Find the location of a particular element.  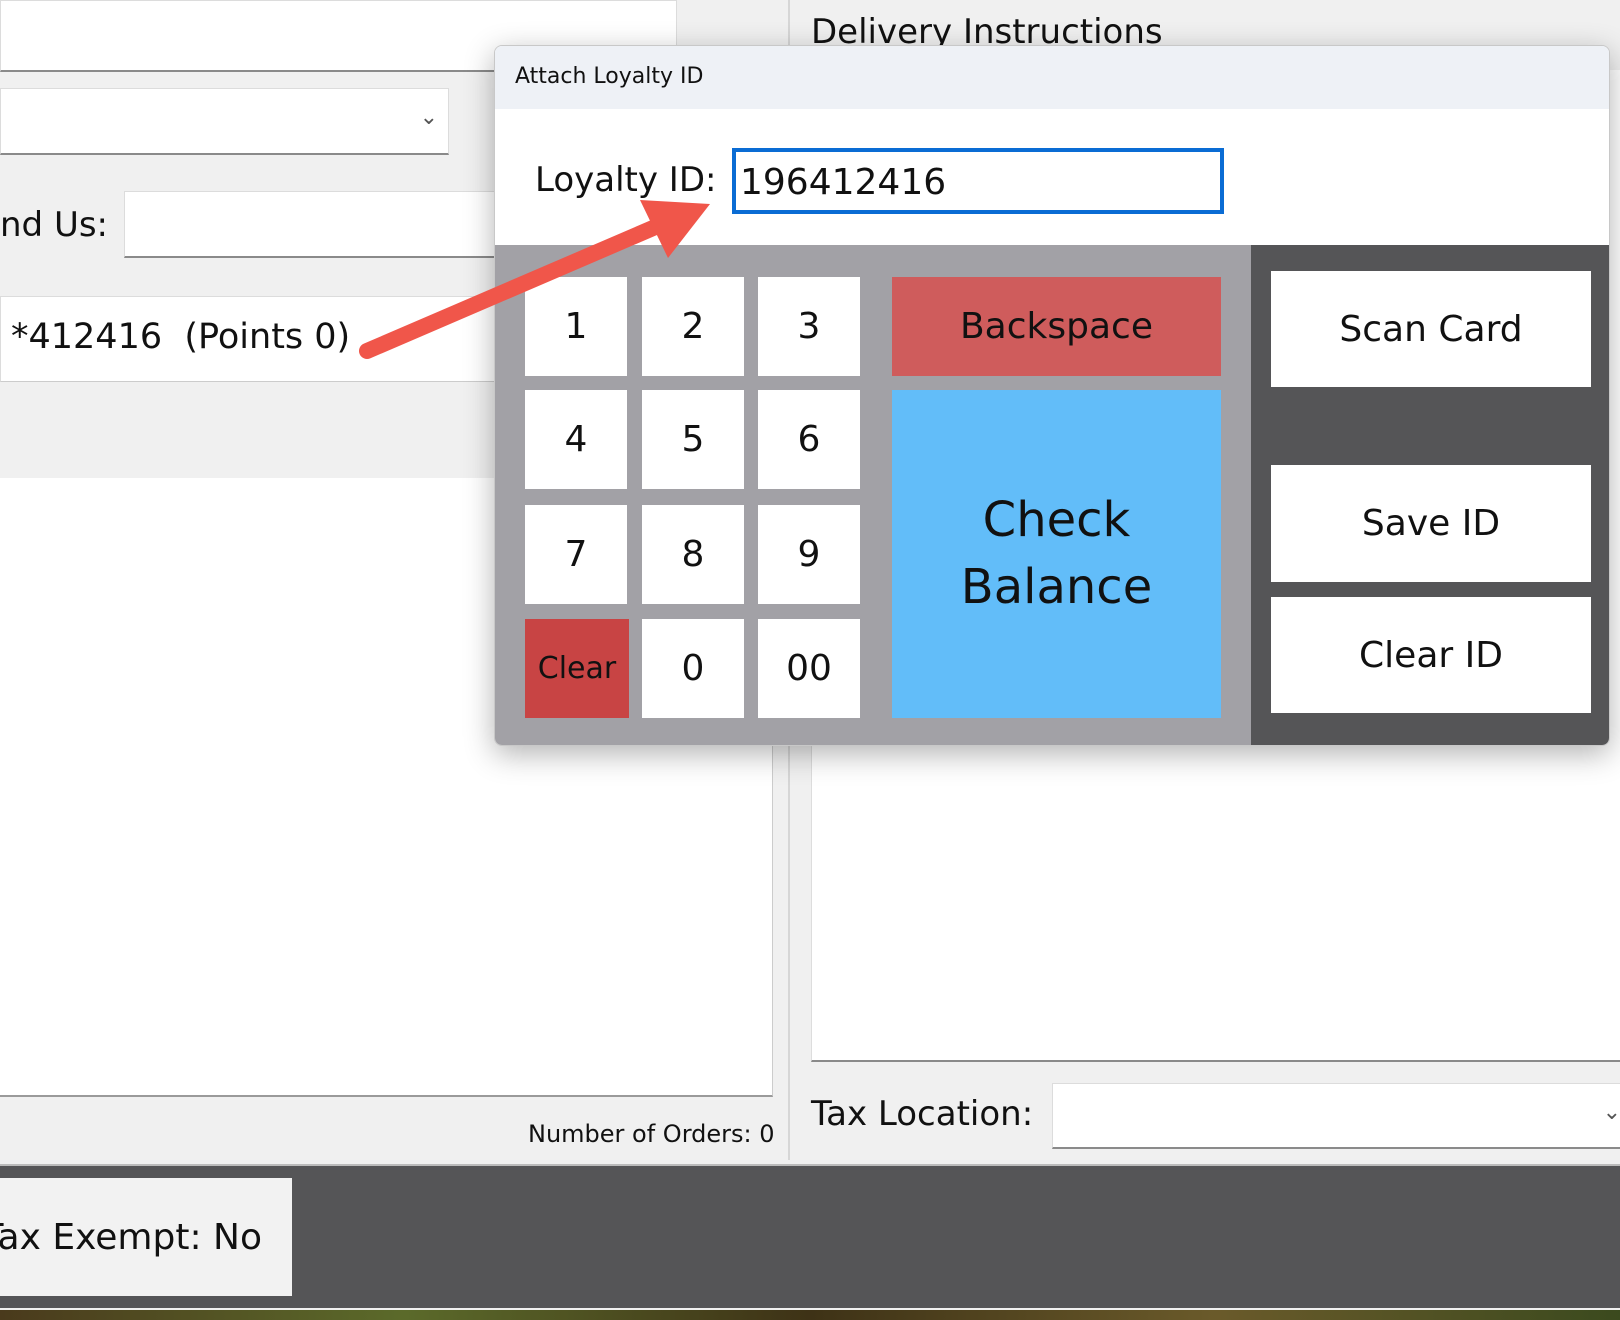

check-balance-label: Check Balance is located at coordinates (1056, 553).